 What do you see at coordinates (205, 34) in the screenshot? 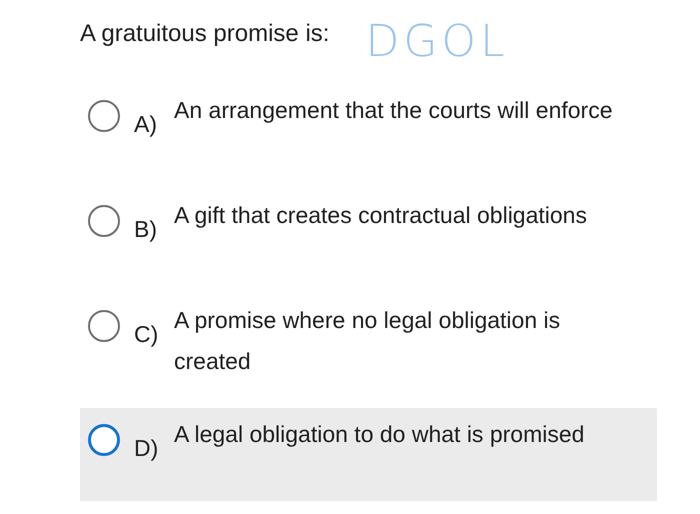
I see `question-text: A gratuitous promise is:` at bounding box center [205, 34].